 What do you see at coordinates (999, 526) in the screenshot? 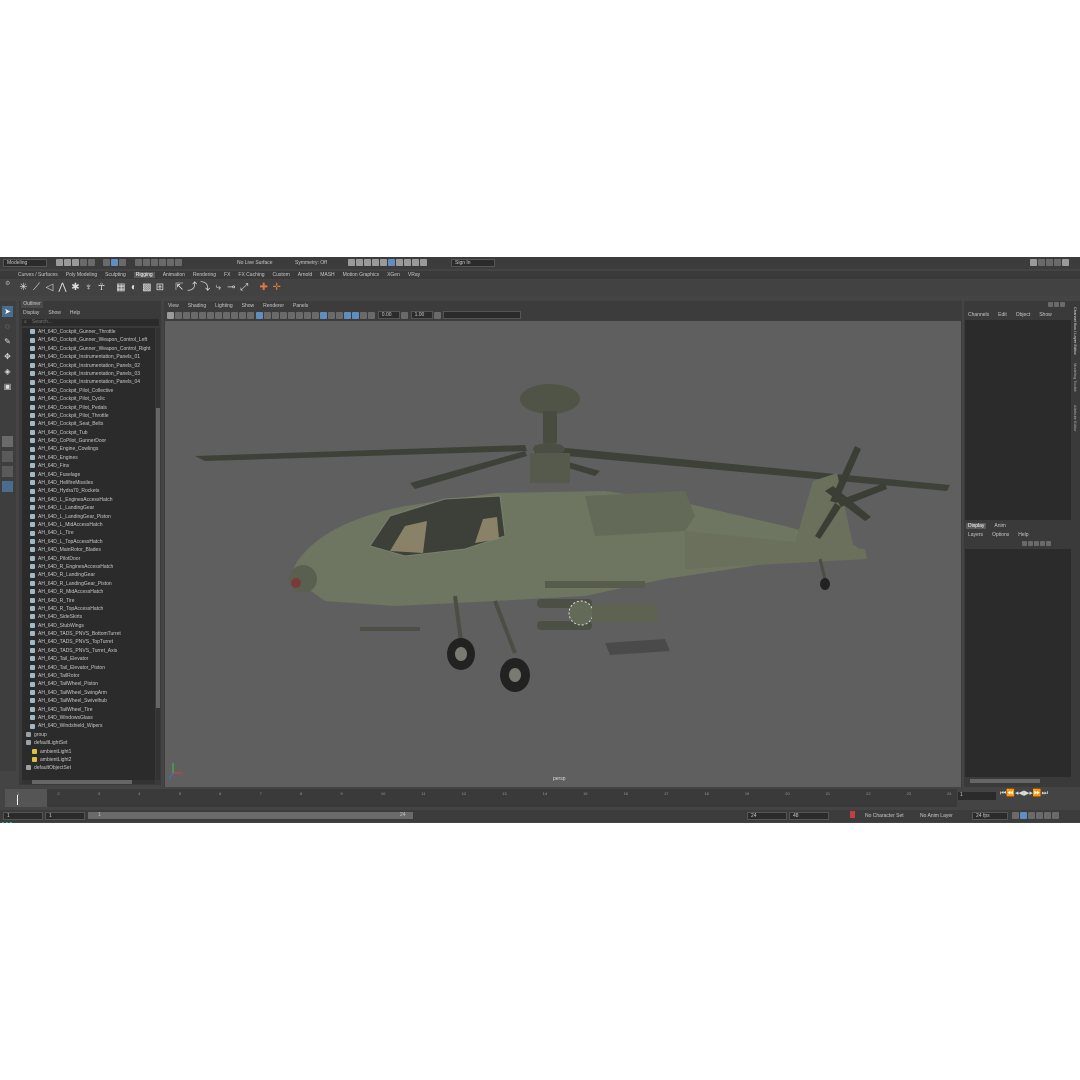
I see `layer-tab-anim: Anim` at bounding box center [999, 526].